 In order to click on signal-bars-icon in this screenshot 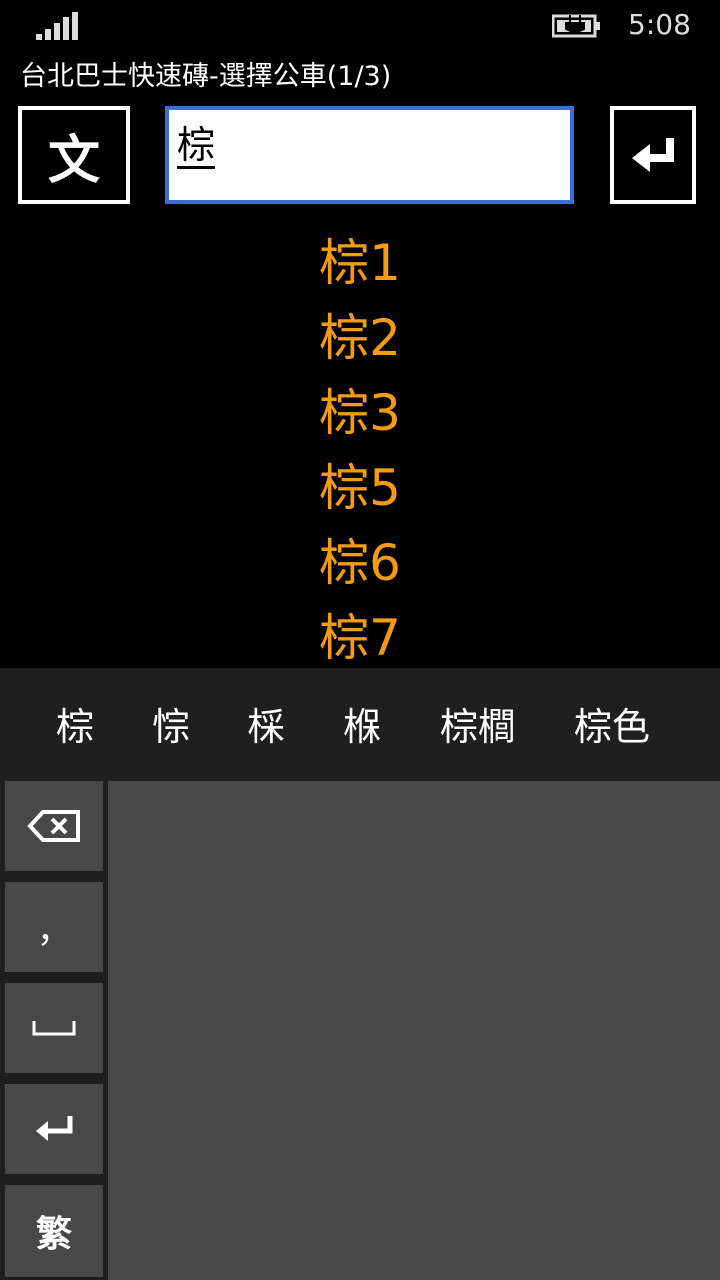, I will do `click(57, 26)`.